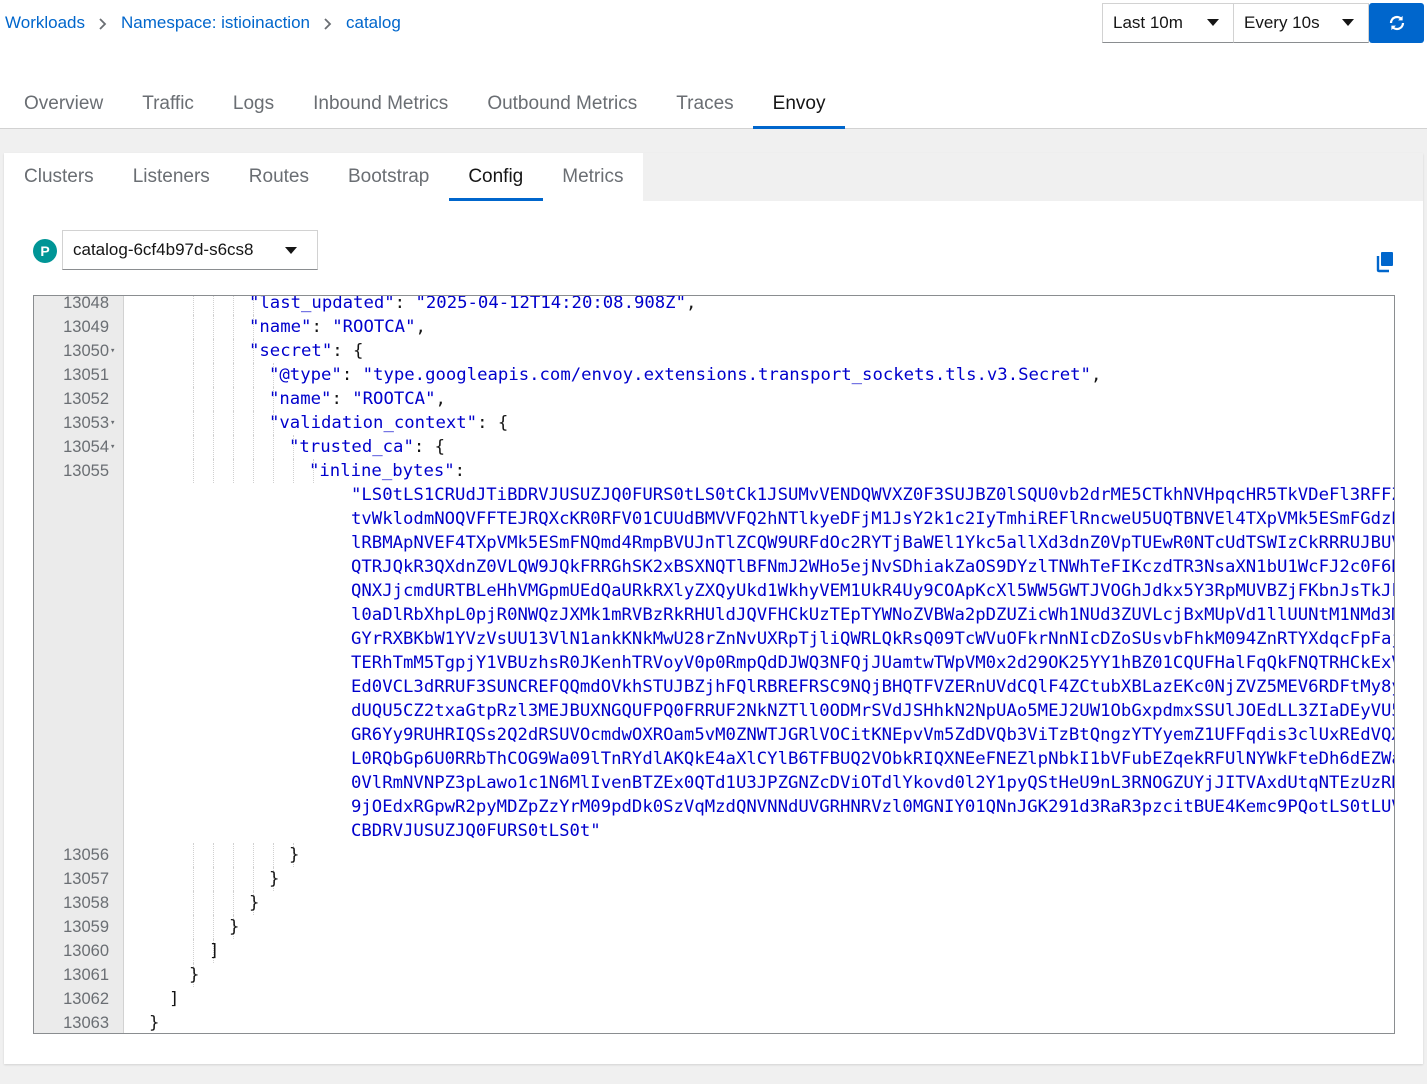 This screenshot has height=1084, width=1427. Describe the element at coordinates (253, 104) in the screenshot. I see `tab-logs: Logs` at that location.